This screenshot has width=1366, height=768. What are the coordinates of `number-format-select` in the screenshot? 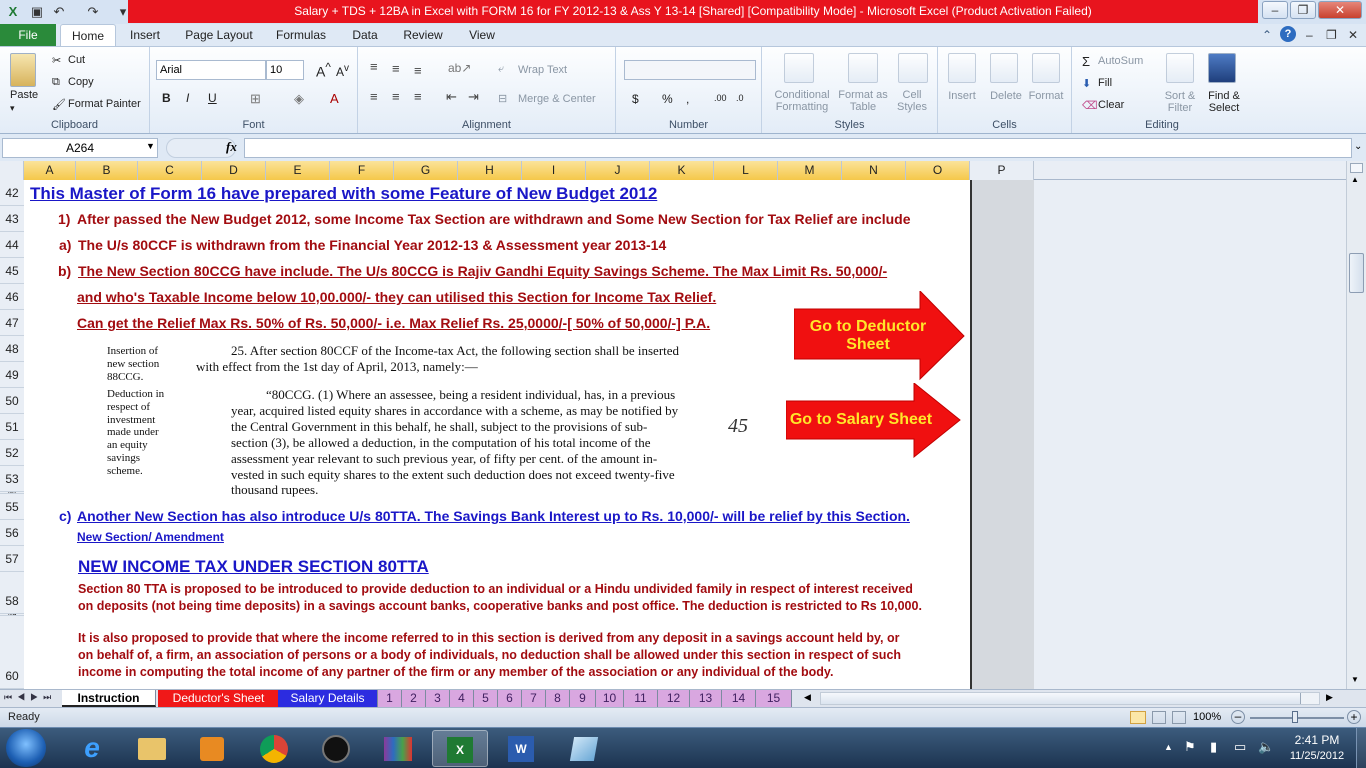 It's located at (690, 70).